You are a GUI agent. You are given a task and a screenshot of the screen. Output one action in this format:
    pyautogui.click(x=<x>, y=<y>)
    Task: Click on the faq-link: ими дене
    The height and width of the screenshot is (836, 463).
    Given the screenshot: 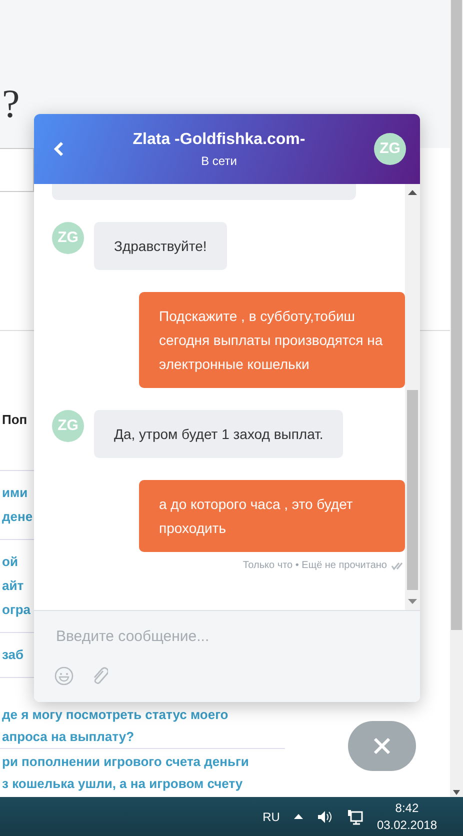 What is the action you would take?
    pyautogui.click(x=17, y=505)
    